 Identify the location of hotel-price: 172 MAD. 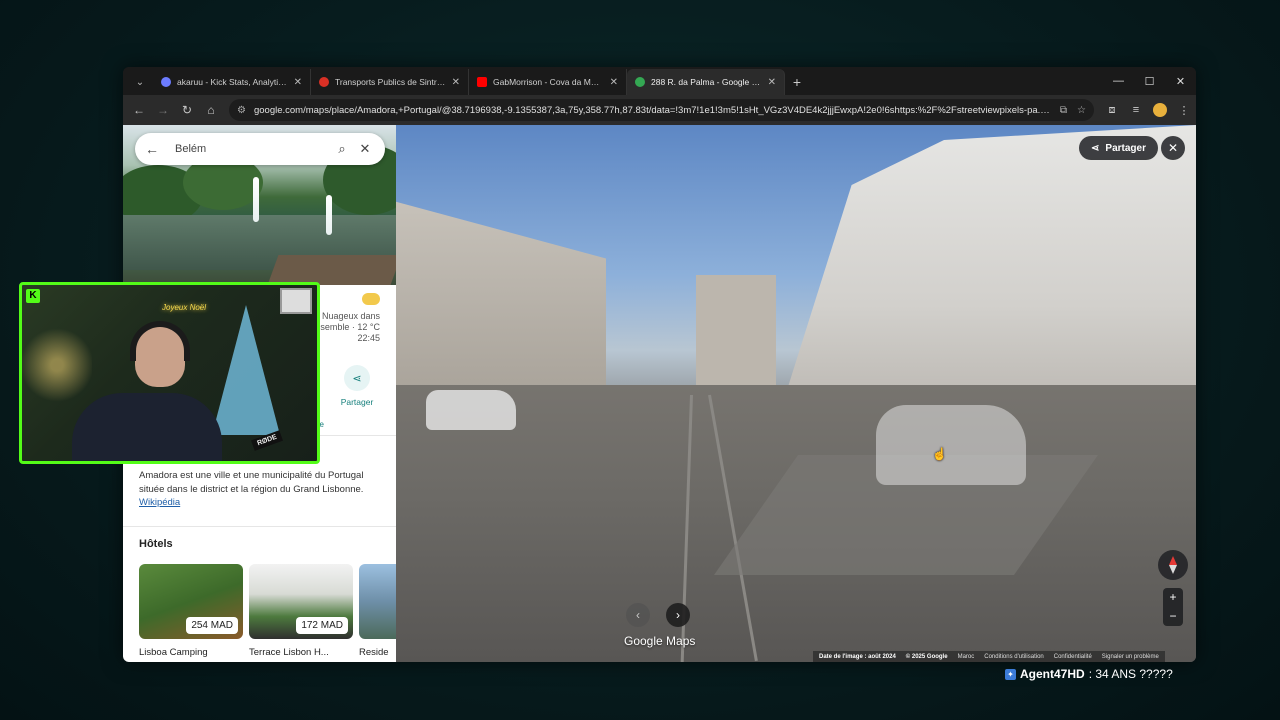
(322, 625).